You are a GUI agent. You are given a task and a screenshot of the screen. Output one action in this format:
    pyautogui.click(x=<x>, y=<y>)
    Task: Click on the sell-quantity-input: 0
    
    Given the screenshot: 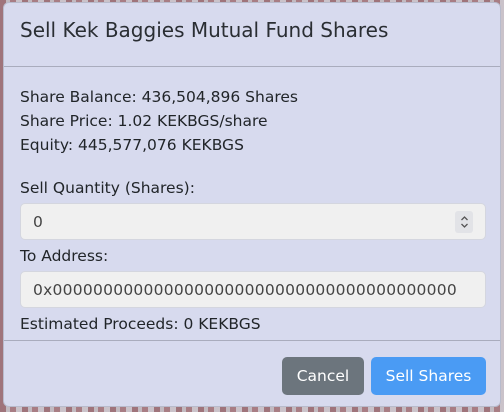 What is the action you would take?
    pyautogui.click(x=253, y=221)
    